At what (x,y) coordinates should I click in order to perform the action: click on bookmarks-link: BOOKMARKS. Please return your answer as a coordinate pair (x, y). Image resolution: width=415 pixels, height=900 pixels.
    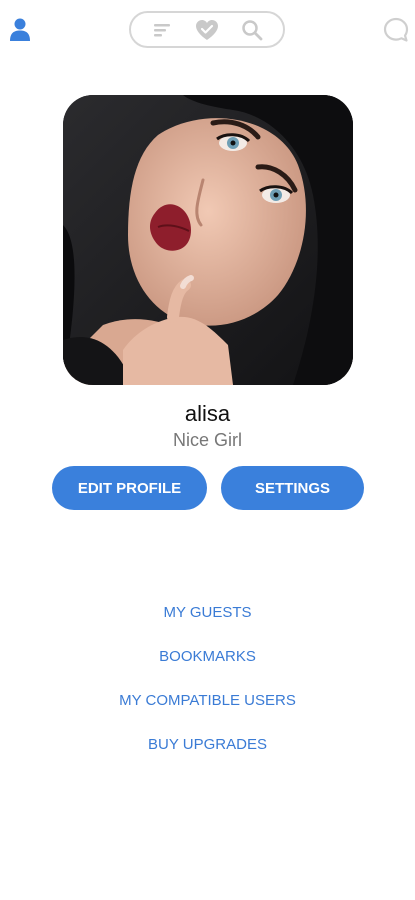
    Looking at the image, I should click on (207, 666).